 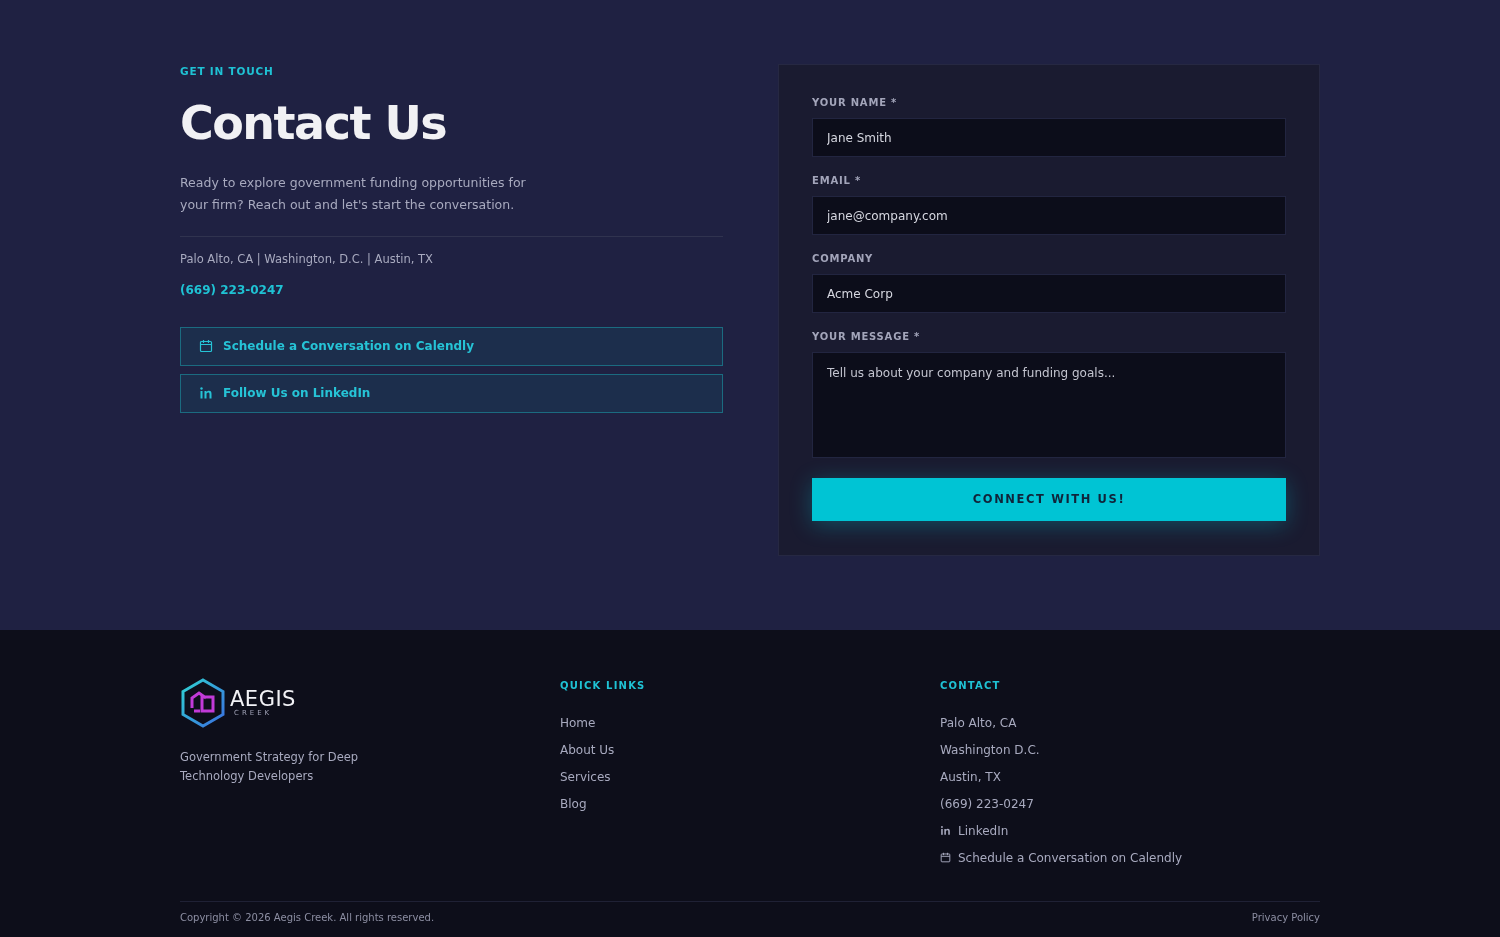 What do you see at coordinates (451, 346) in the screenshot?
I see `calendly-button: Schedule a Conversation on Calendly` at bounding box center [451, 346].